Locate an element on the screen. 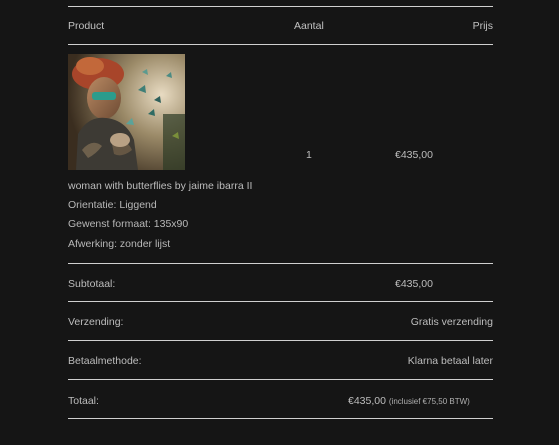 This screenshot has height=445, width=559. total-label: Totaal: is located at coordinates (83, 401).